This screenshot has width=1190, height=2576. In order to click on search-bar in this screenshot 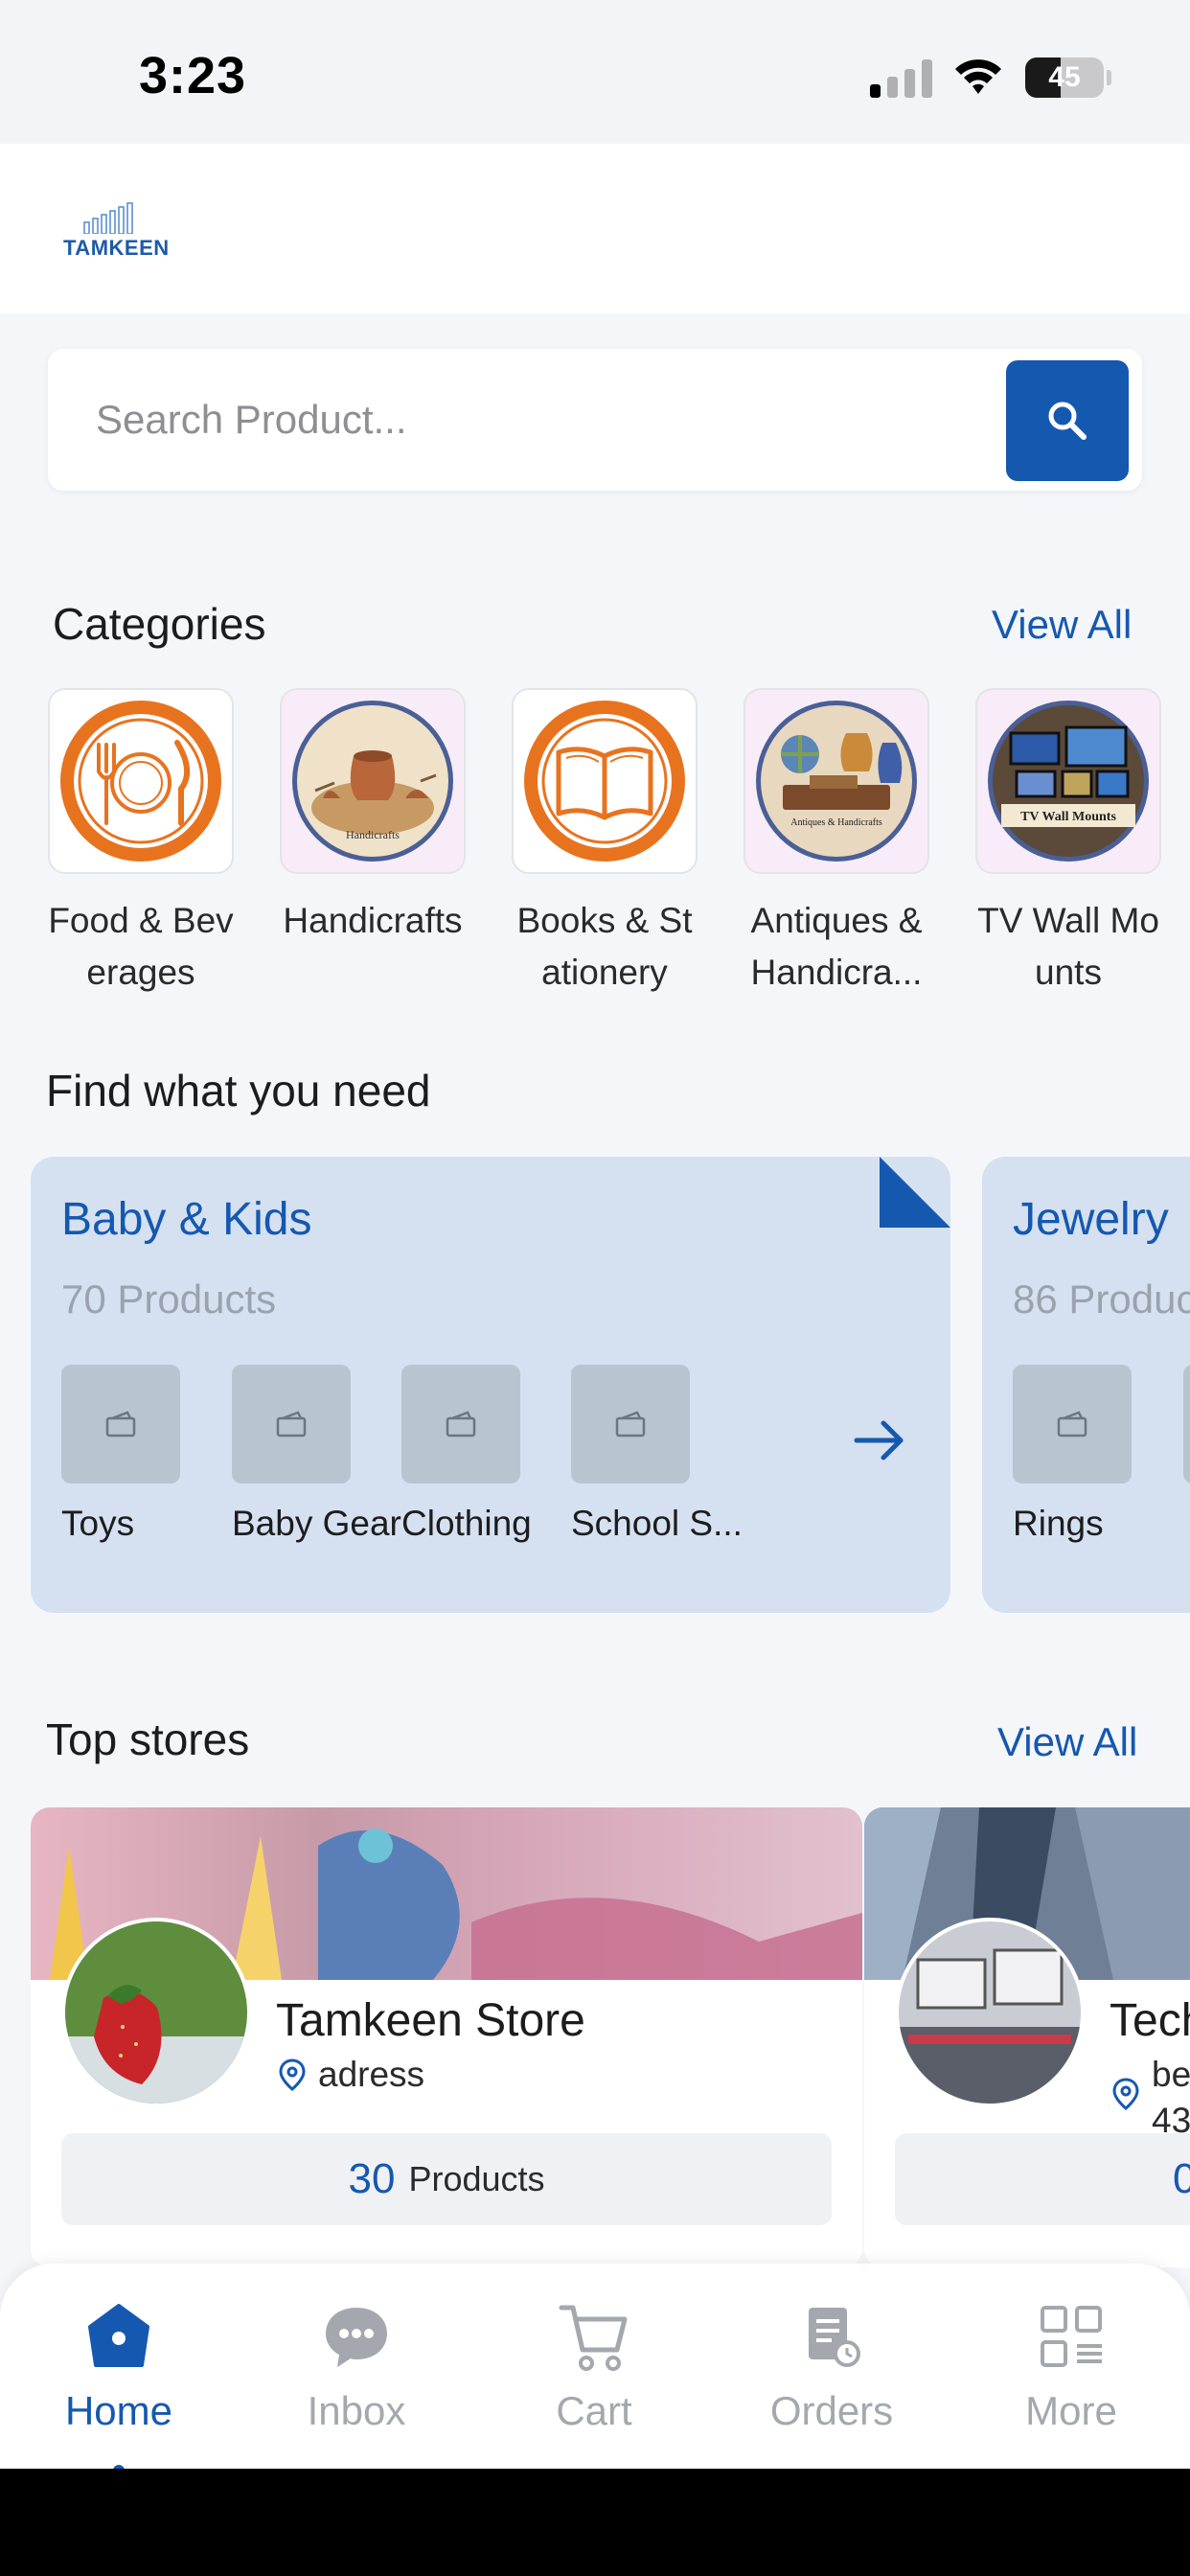, I will do `click(595, 420)`.